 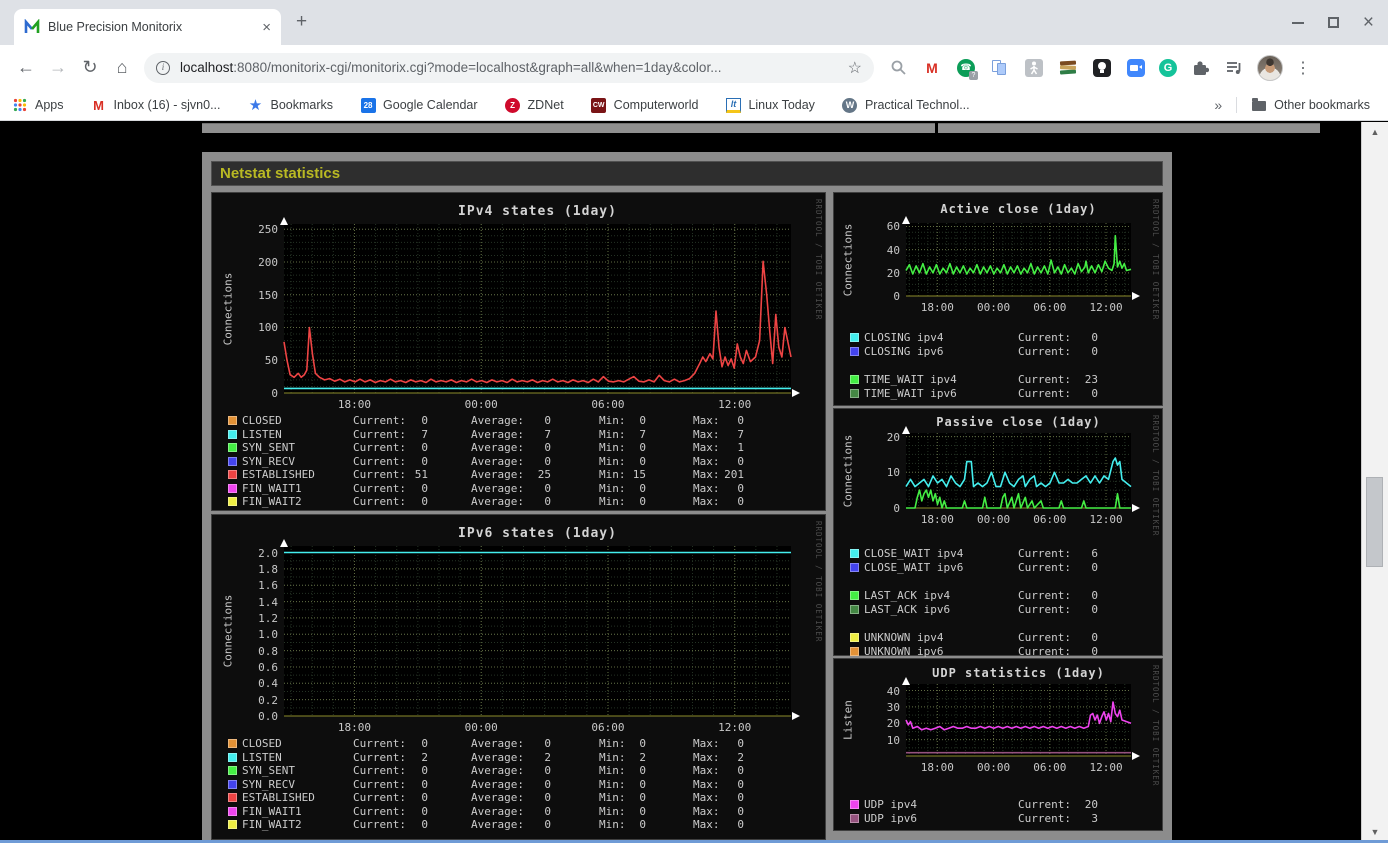 I want to click on legend-label: ESTABLISHED, so click(x=278, y=797).